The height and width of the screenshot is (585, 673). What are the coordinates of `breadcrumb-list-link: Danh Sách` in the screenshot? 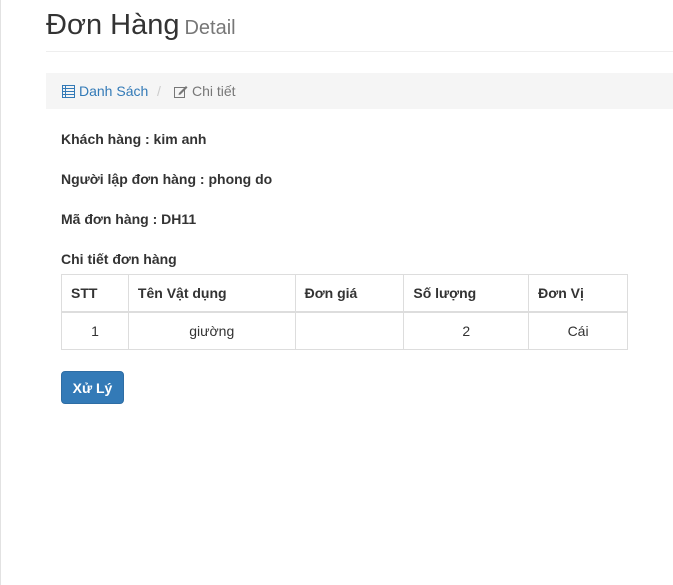 It's located at (105, 91).